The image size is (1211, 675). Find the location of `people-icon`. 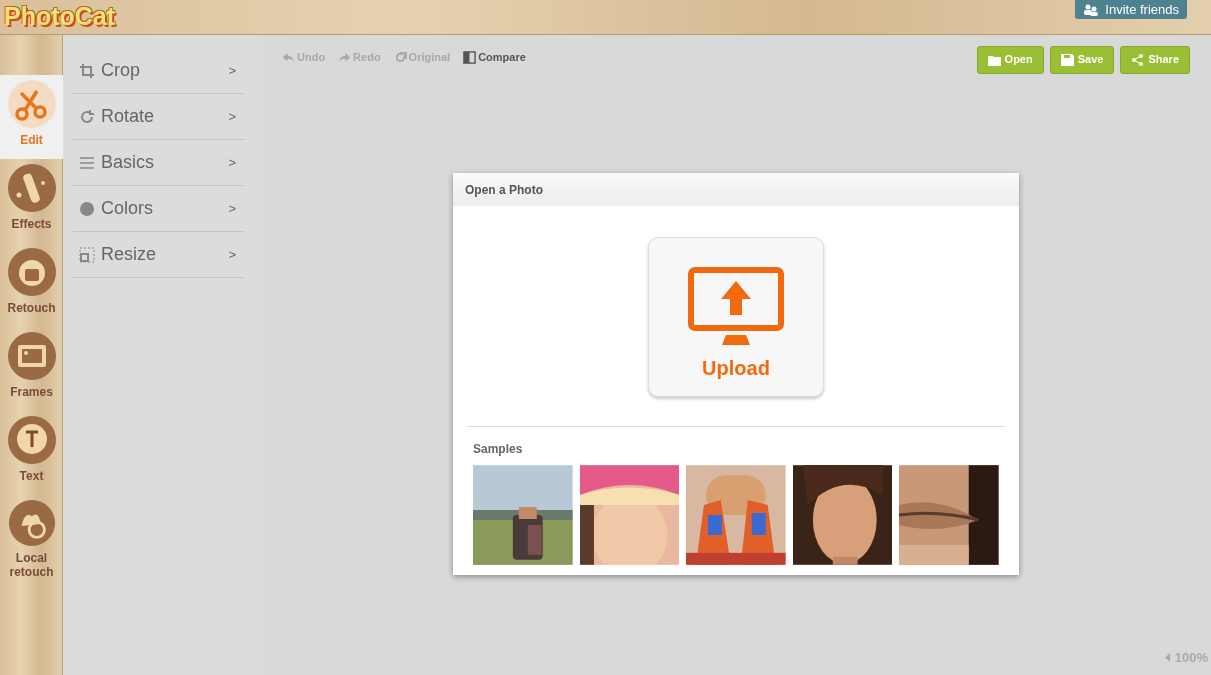

people-icon is located at coordinates (1091, 9).